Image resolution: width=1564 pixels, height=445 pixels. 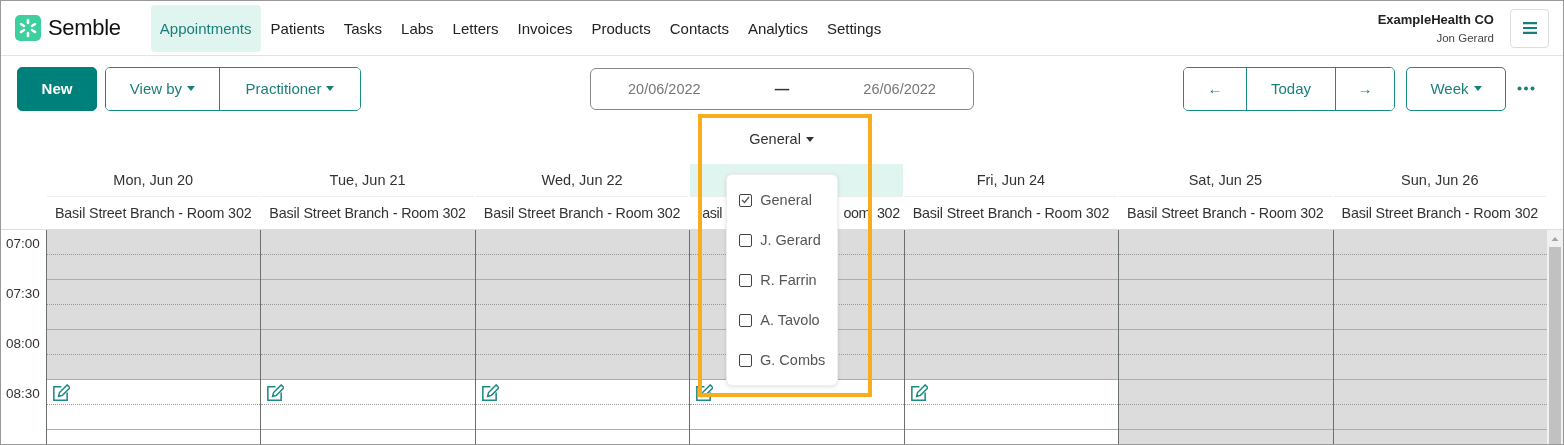 I want to click on nav-tab: Labs, so click(x=417, y=28).